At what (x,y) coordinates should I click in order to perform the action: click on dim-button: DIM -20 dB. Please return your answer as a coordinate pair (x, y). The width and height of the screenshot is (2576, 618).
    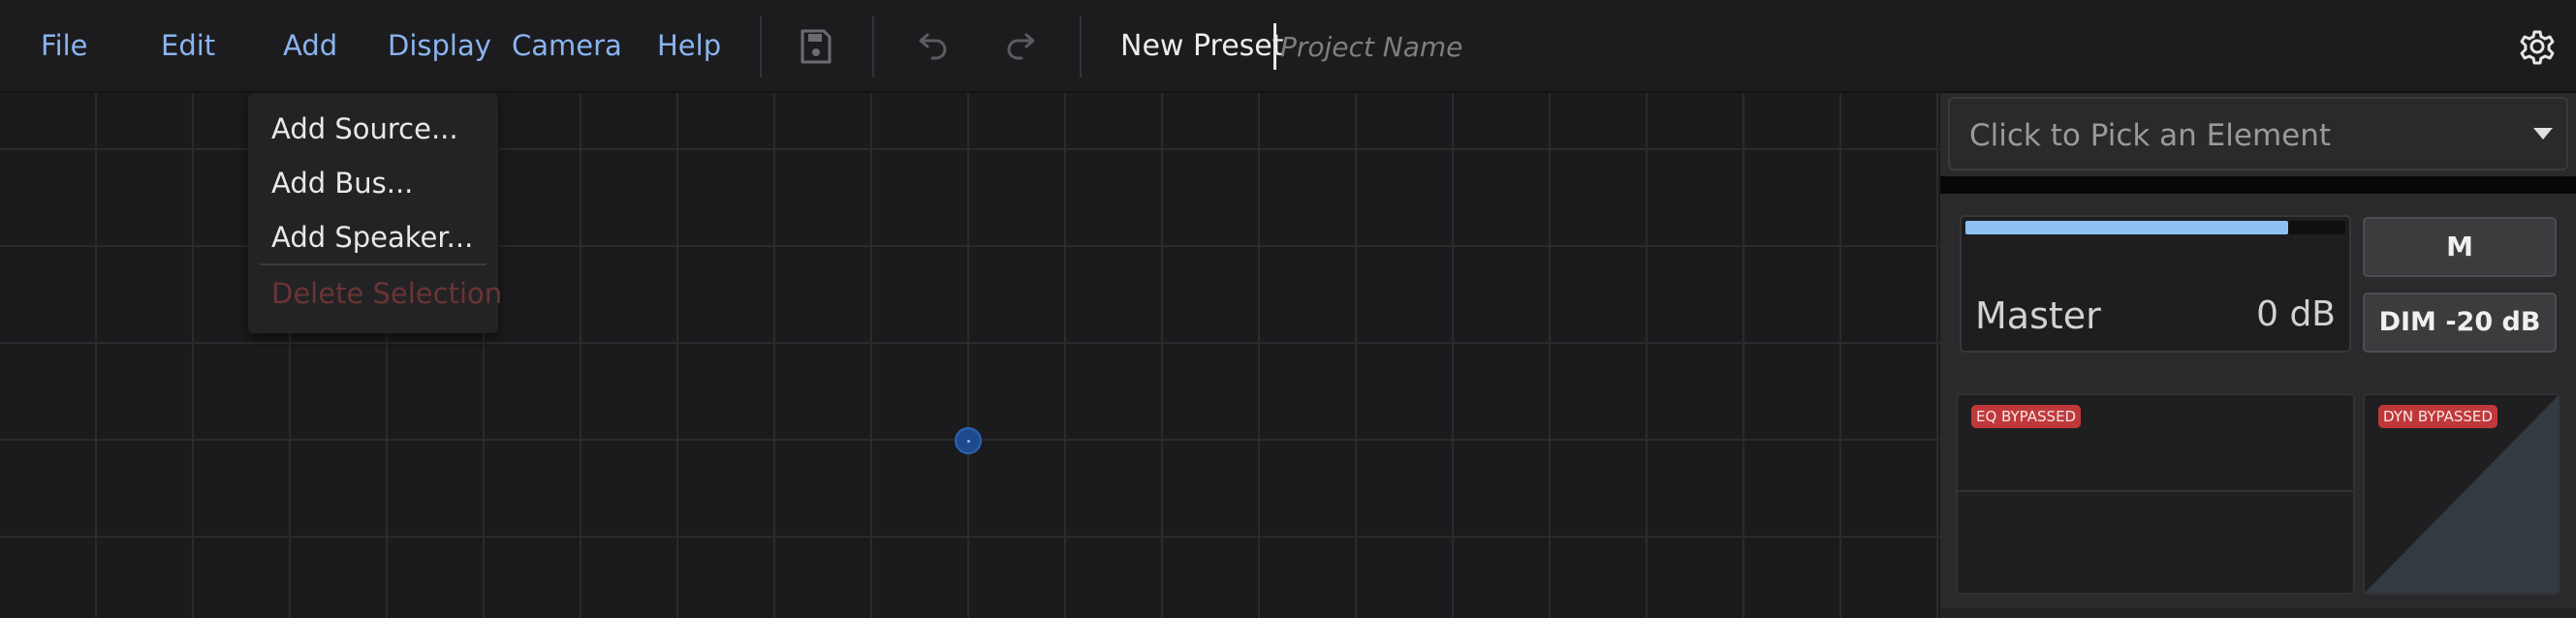
    Looking at the image, I should click on (2460, 323).